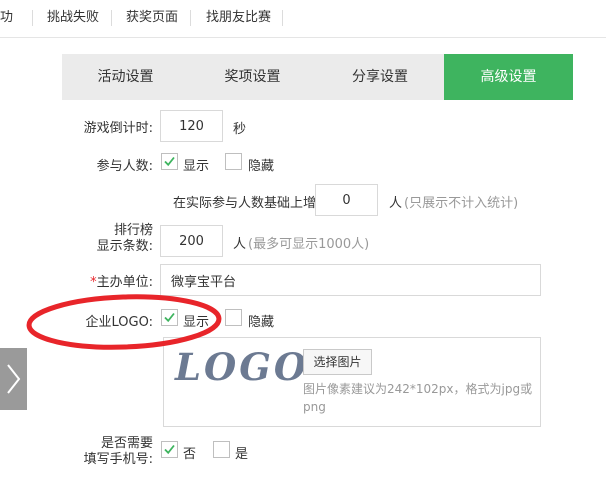  What do you see at coordinates (242, 454) in the screenshot?
I see `phone-required-yes-label: 是` at bounding box center [242, 454].